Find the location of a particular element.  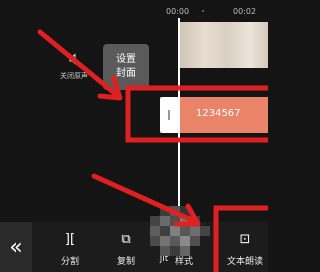

copy-label: 复制 is located at coordinates (125, 262).